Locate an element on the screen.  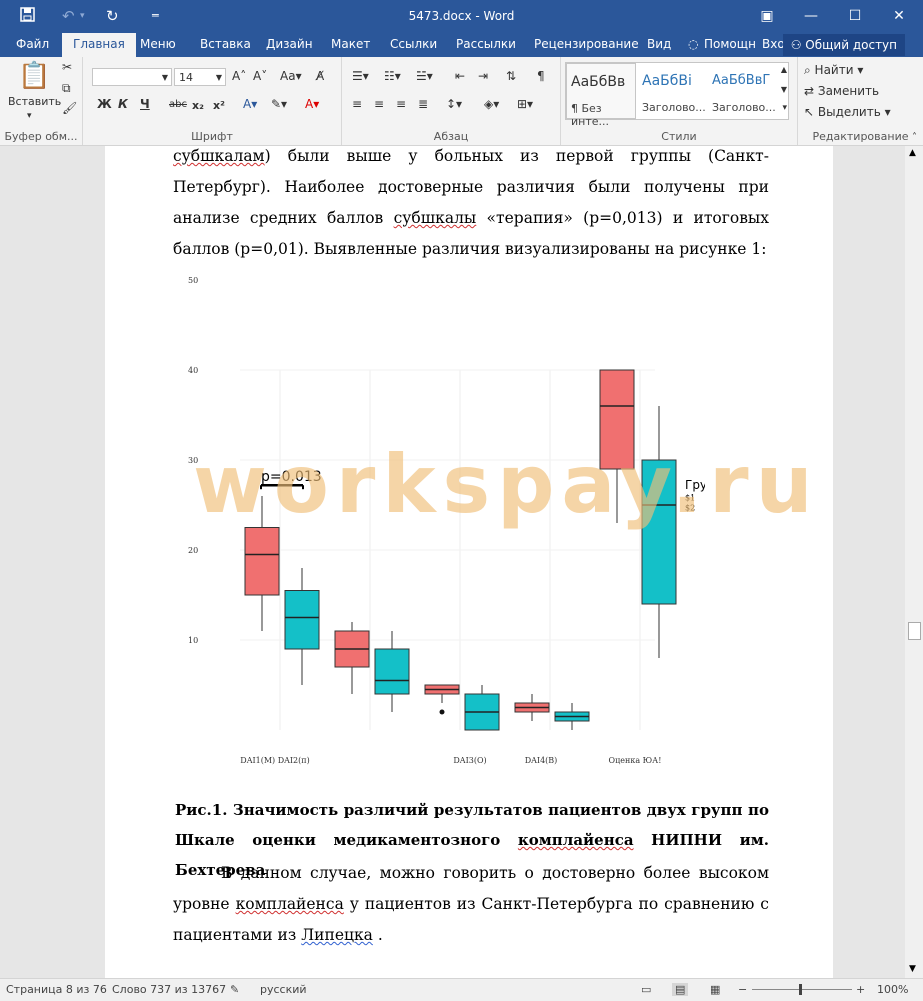
zoom-slider is located at coordinates (802, 989).